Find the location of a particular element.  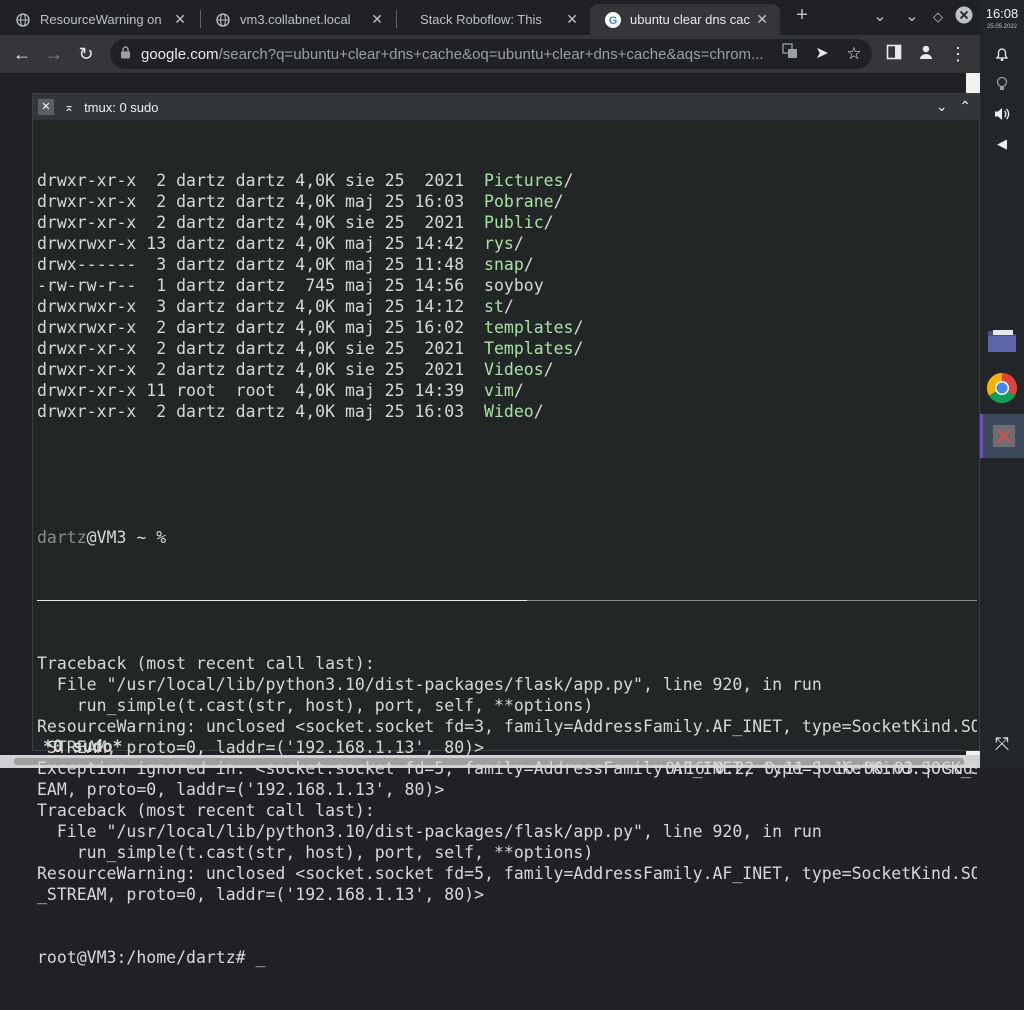

chrome-task-icon is located at coordinates (1002, 388).